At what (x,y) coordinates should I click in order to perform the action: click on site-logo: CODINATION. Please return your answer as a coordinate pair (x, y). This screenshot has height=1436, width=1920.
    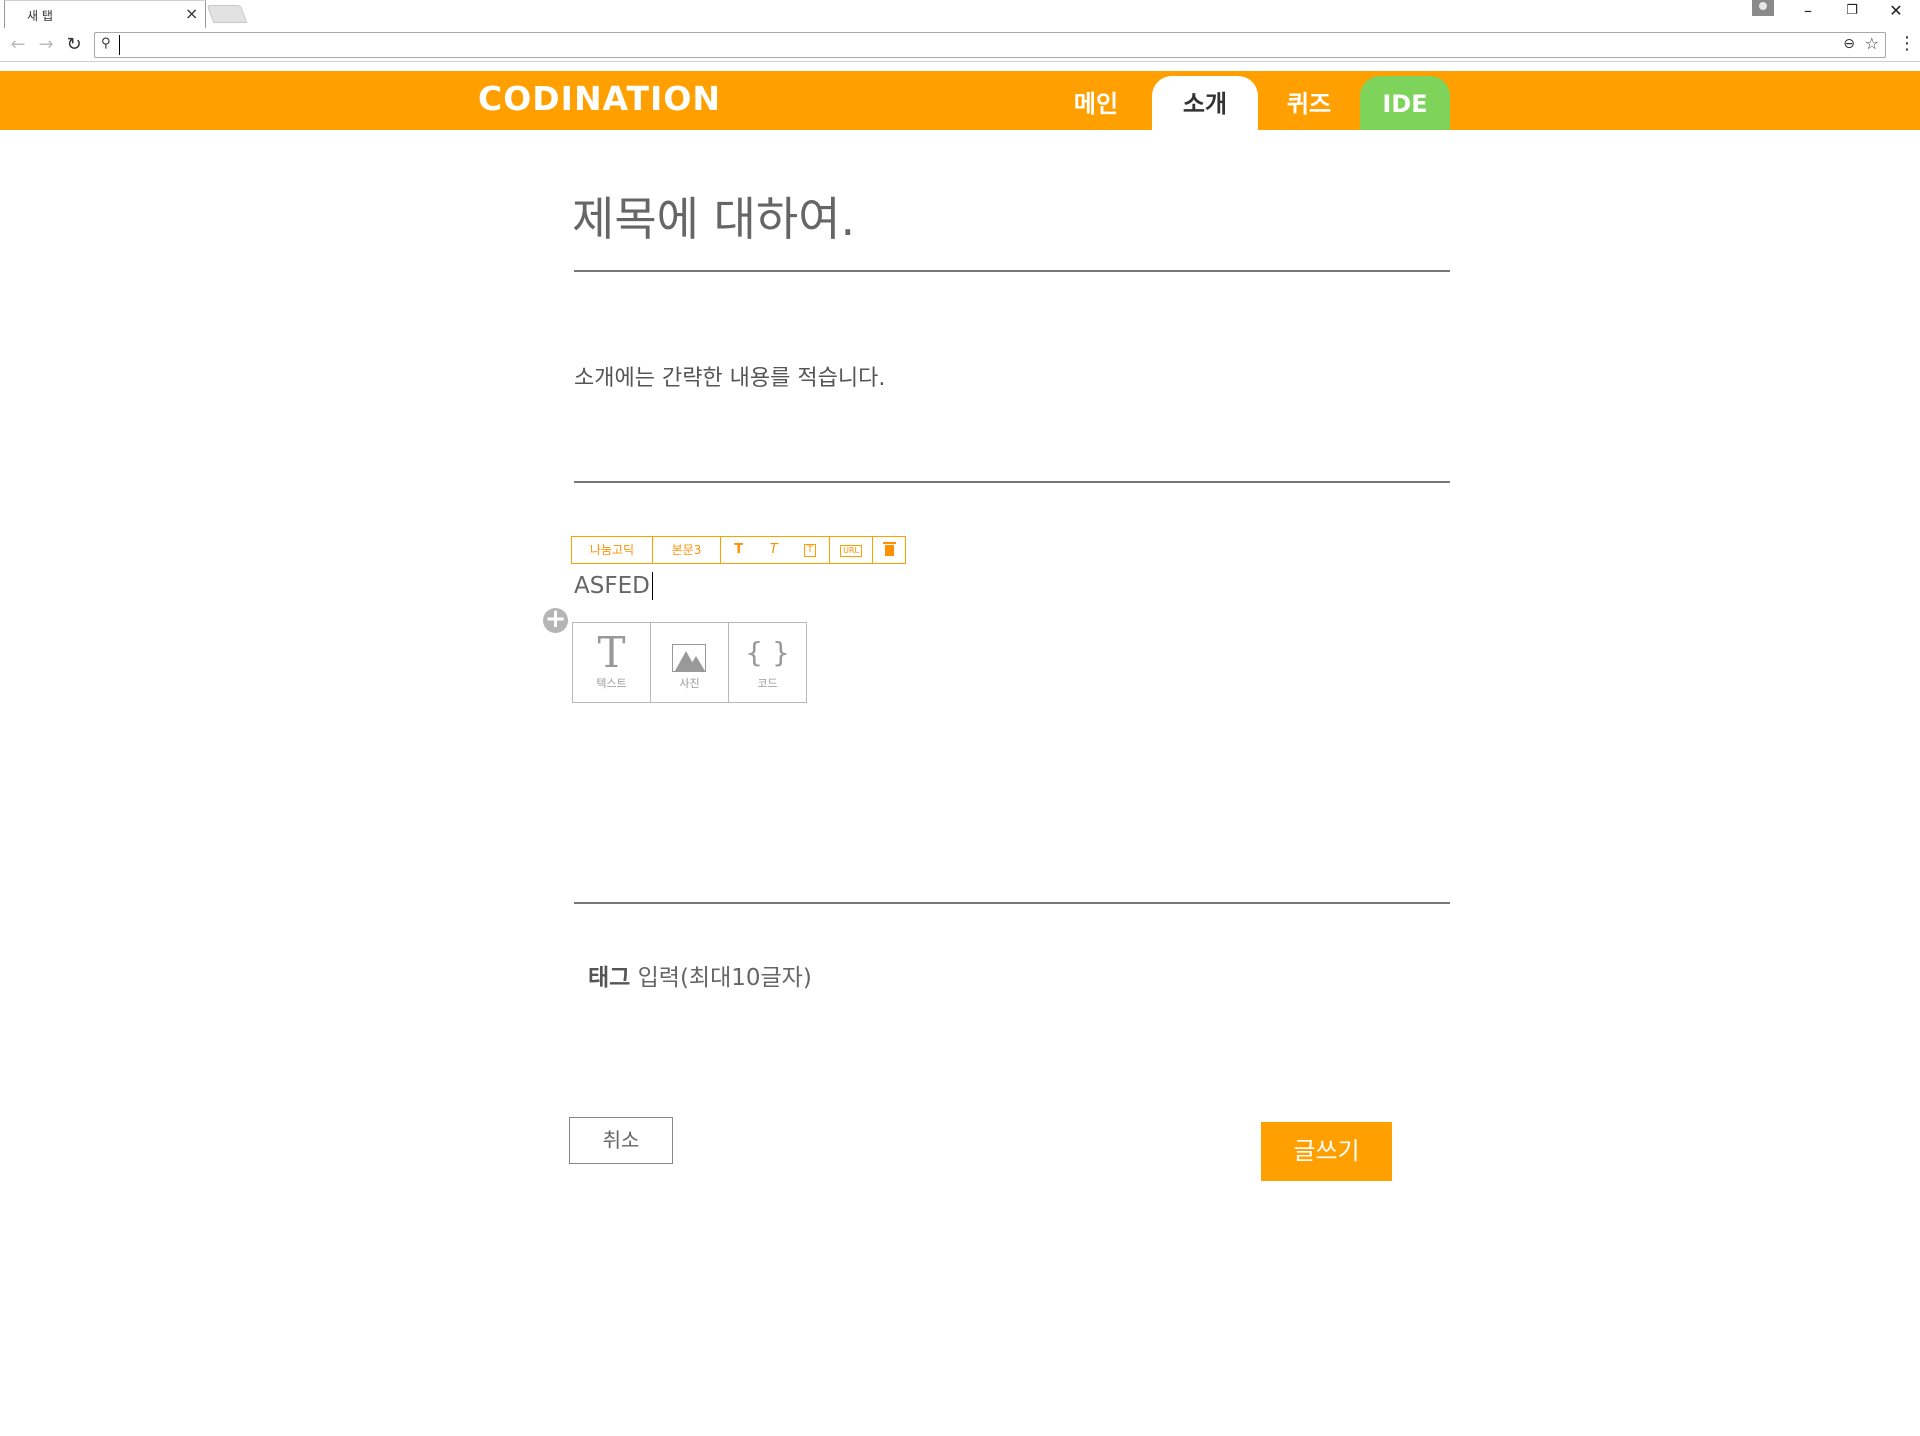
    Looking at the image, I should click on (599, 98).